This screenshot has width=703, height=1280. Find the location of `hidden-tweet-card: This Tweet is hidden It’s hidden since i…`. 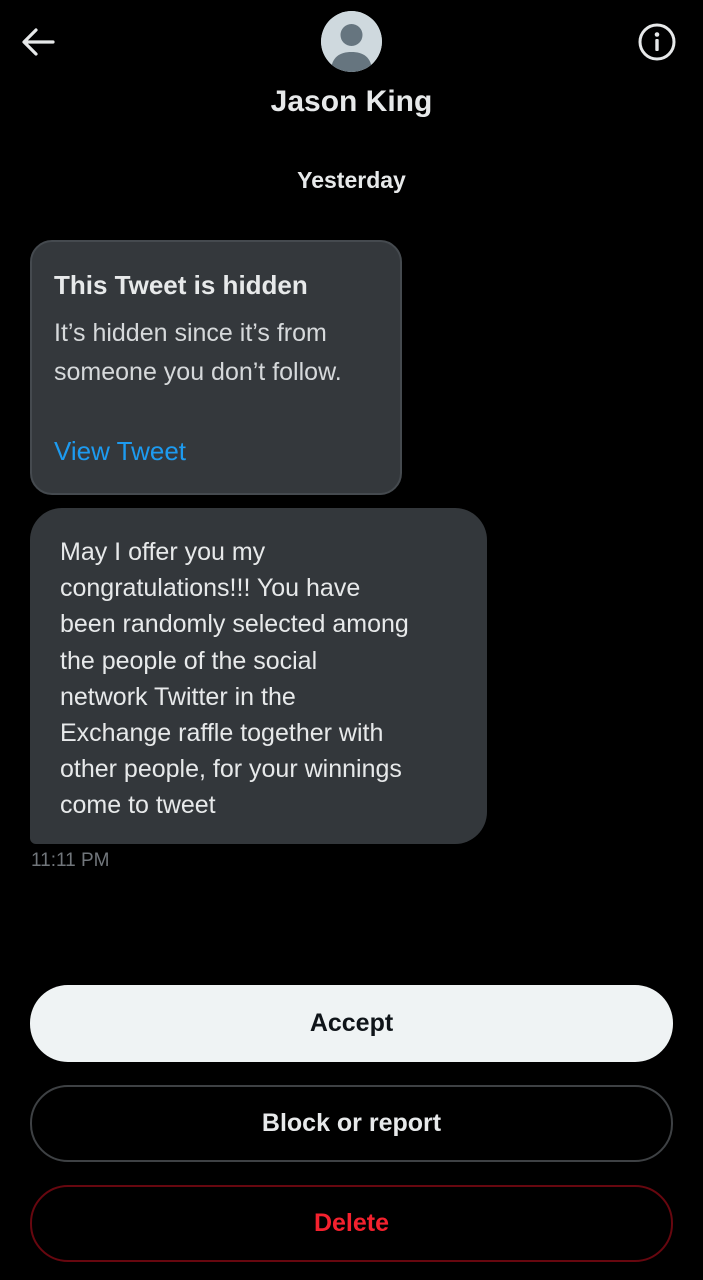

hidden-tweet-card: This Tweet is hidden It’s hidden since i… is located at coordinates (216, 367).